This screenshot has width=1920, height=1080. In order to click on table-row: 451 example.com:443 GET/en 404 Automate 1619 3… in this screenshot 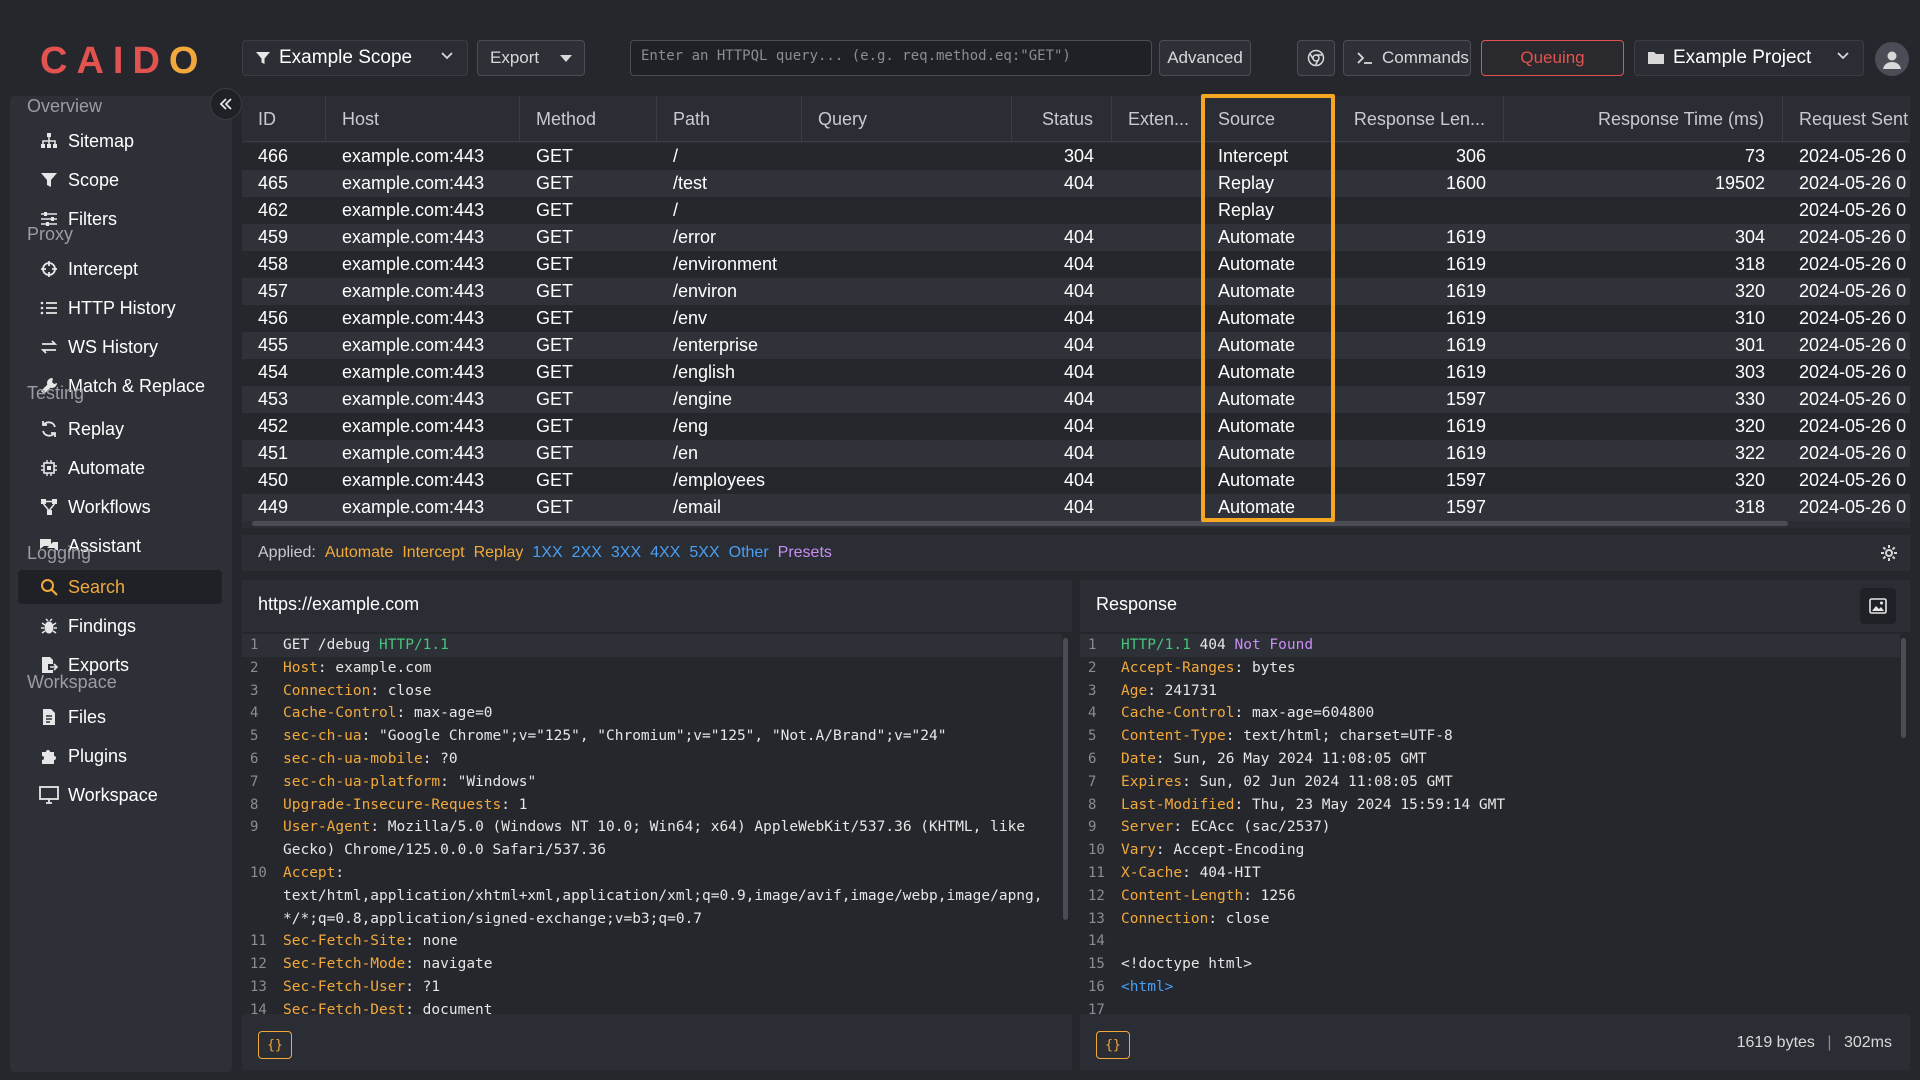, I will do `click(1076, 453)`.